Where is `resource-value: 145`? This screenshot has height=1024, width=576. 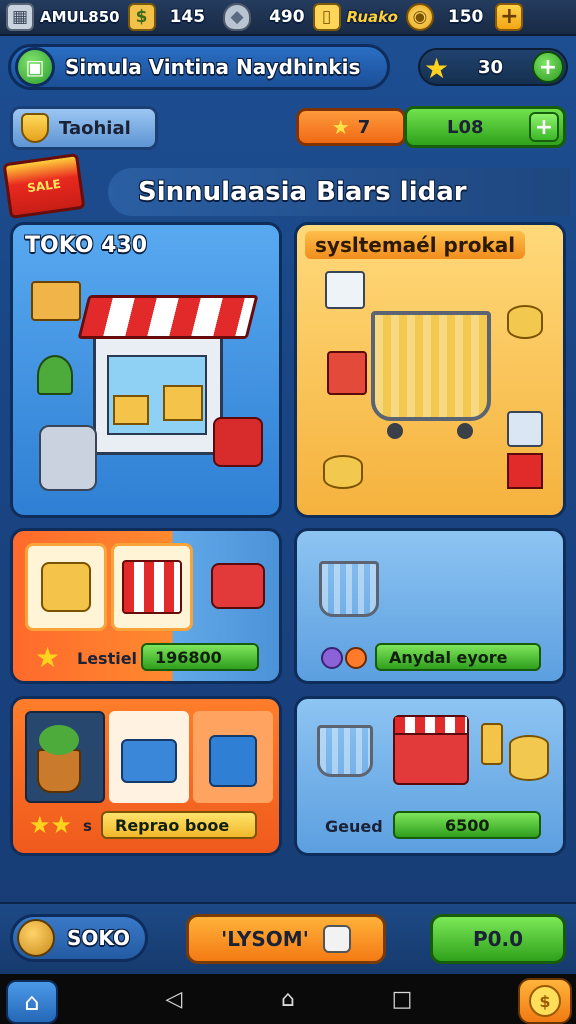
resource-value: 145 is located at coordinates (187, 17).